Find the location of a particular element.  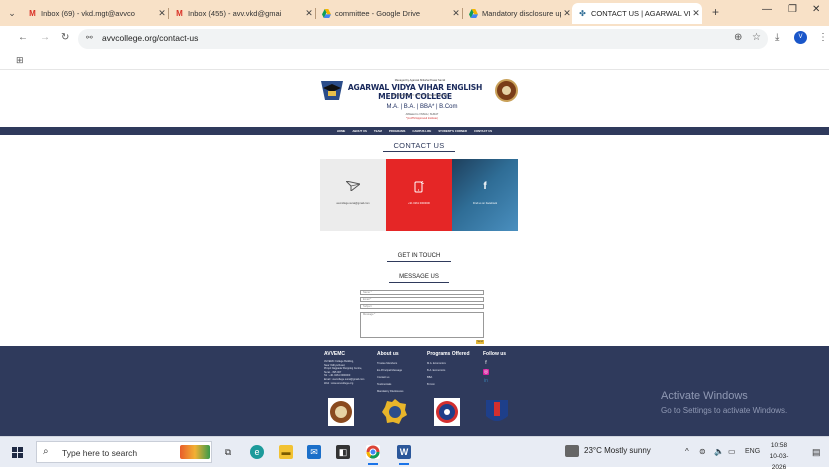

word-icon: W is located at coordinates (404, 455).